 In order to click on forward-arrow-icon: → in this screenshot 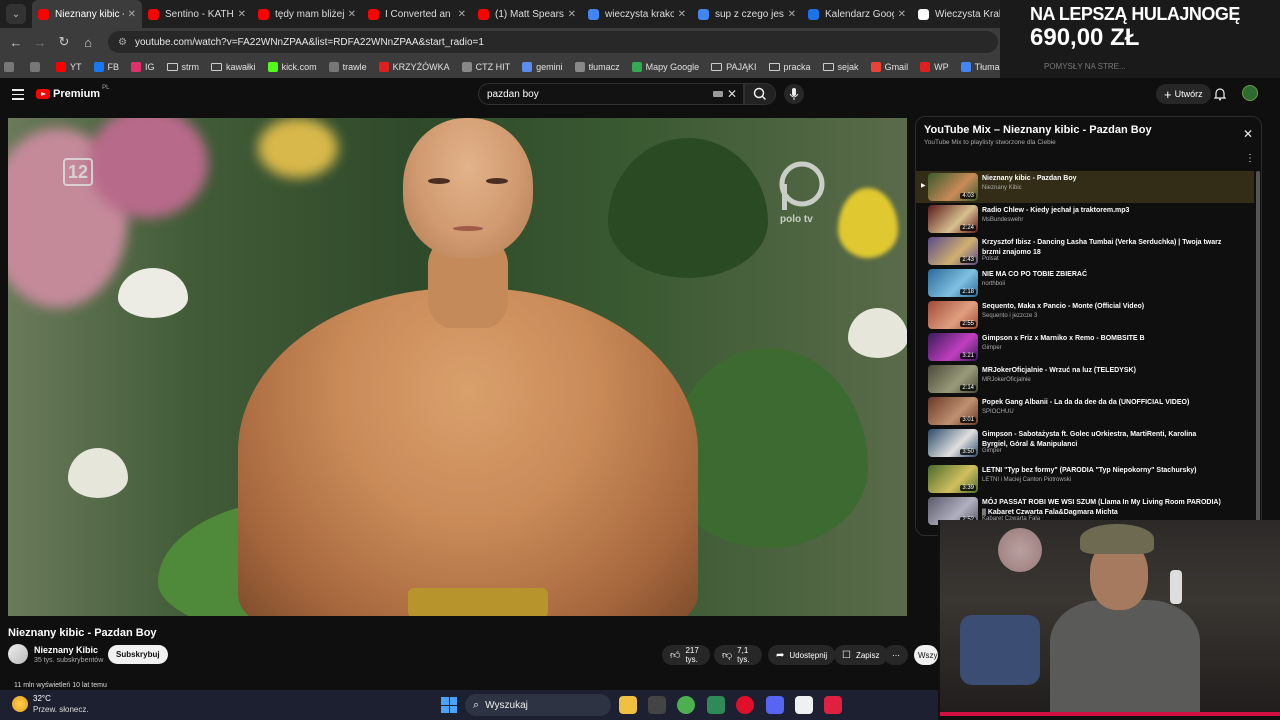, I will do `click(40, 42)`.